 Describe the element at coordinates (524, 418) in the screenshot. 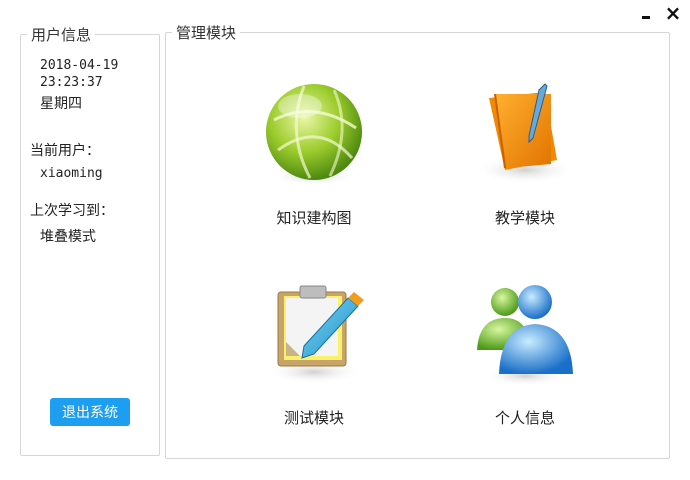

I see `module-label: 个人信息` at that location.